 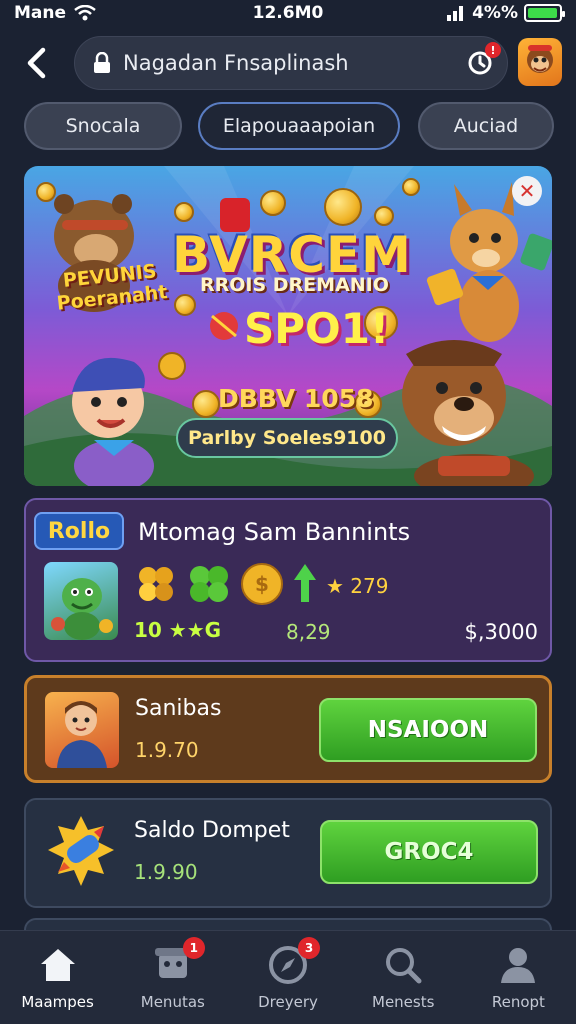 What do you see at coordinates (483, 60) in the screenshot?
I see `refresh-button: !` at bounding box center [483, 60].